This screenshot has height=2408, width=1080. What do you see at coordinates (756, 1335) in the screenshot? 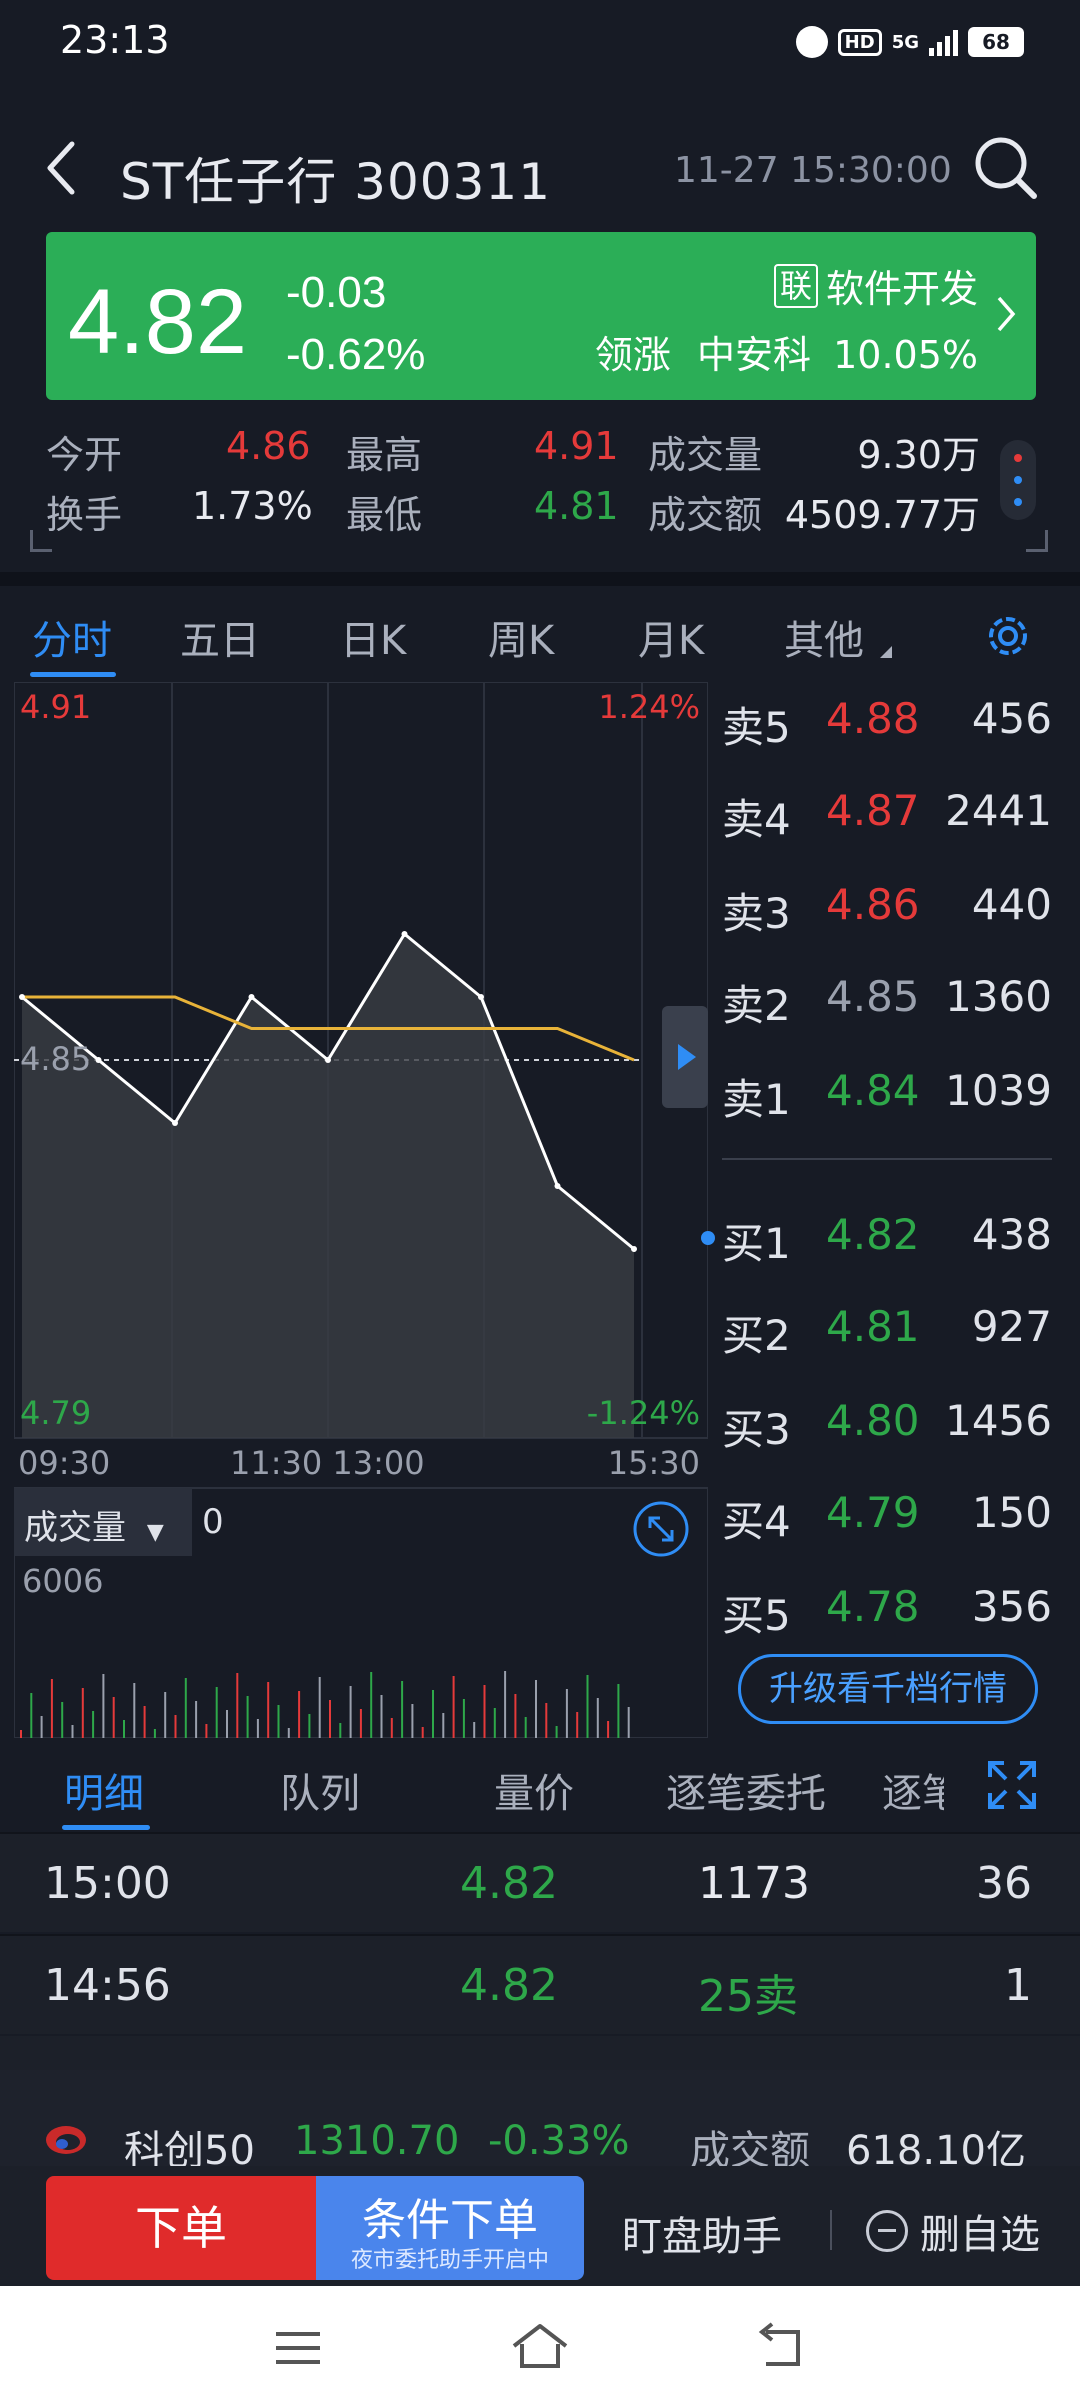
I see `bid-label: 买2` at bounding box center [756, 1335].